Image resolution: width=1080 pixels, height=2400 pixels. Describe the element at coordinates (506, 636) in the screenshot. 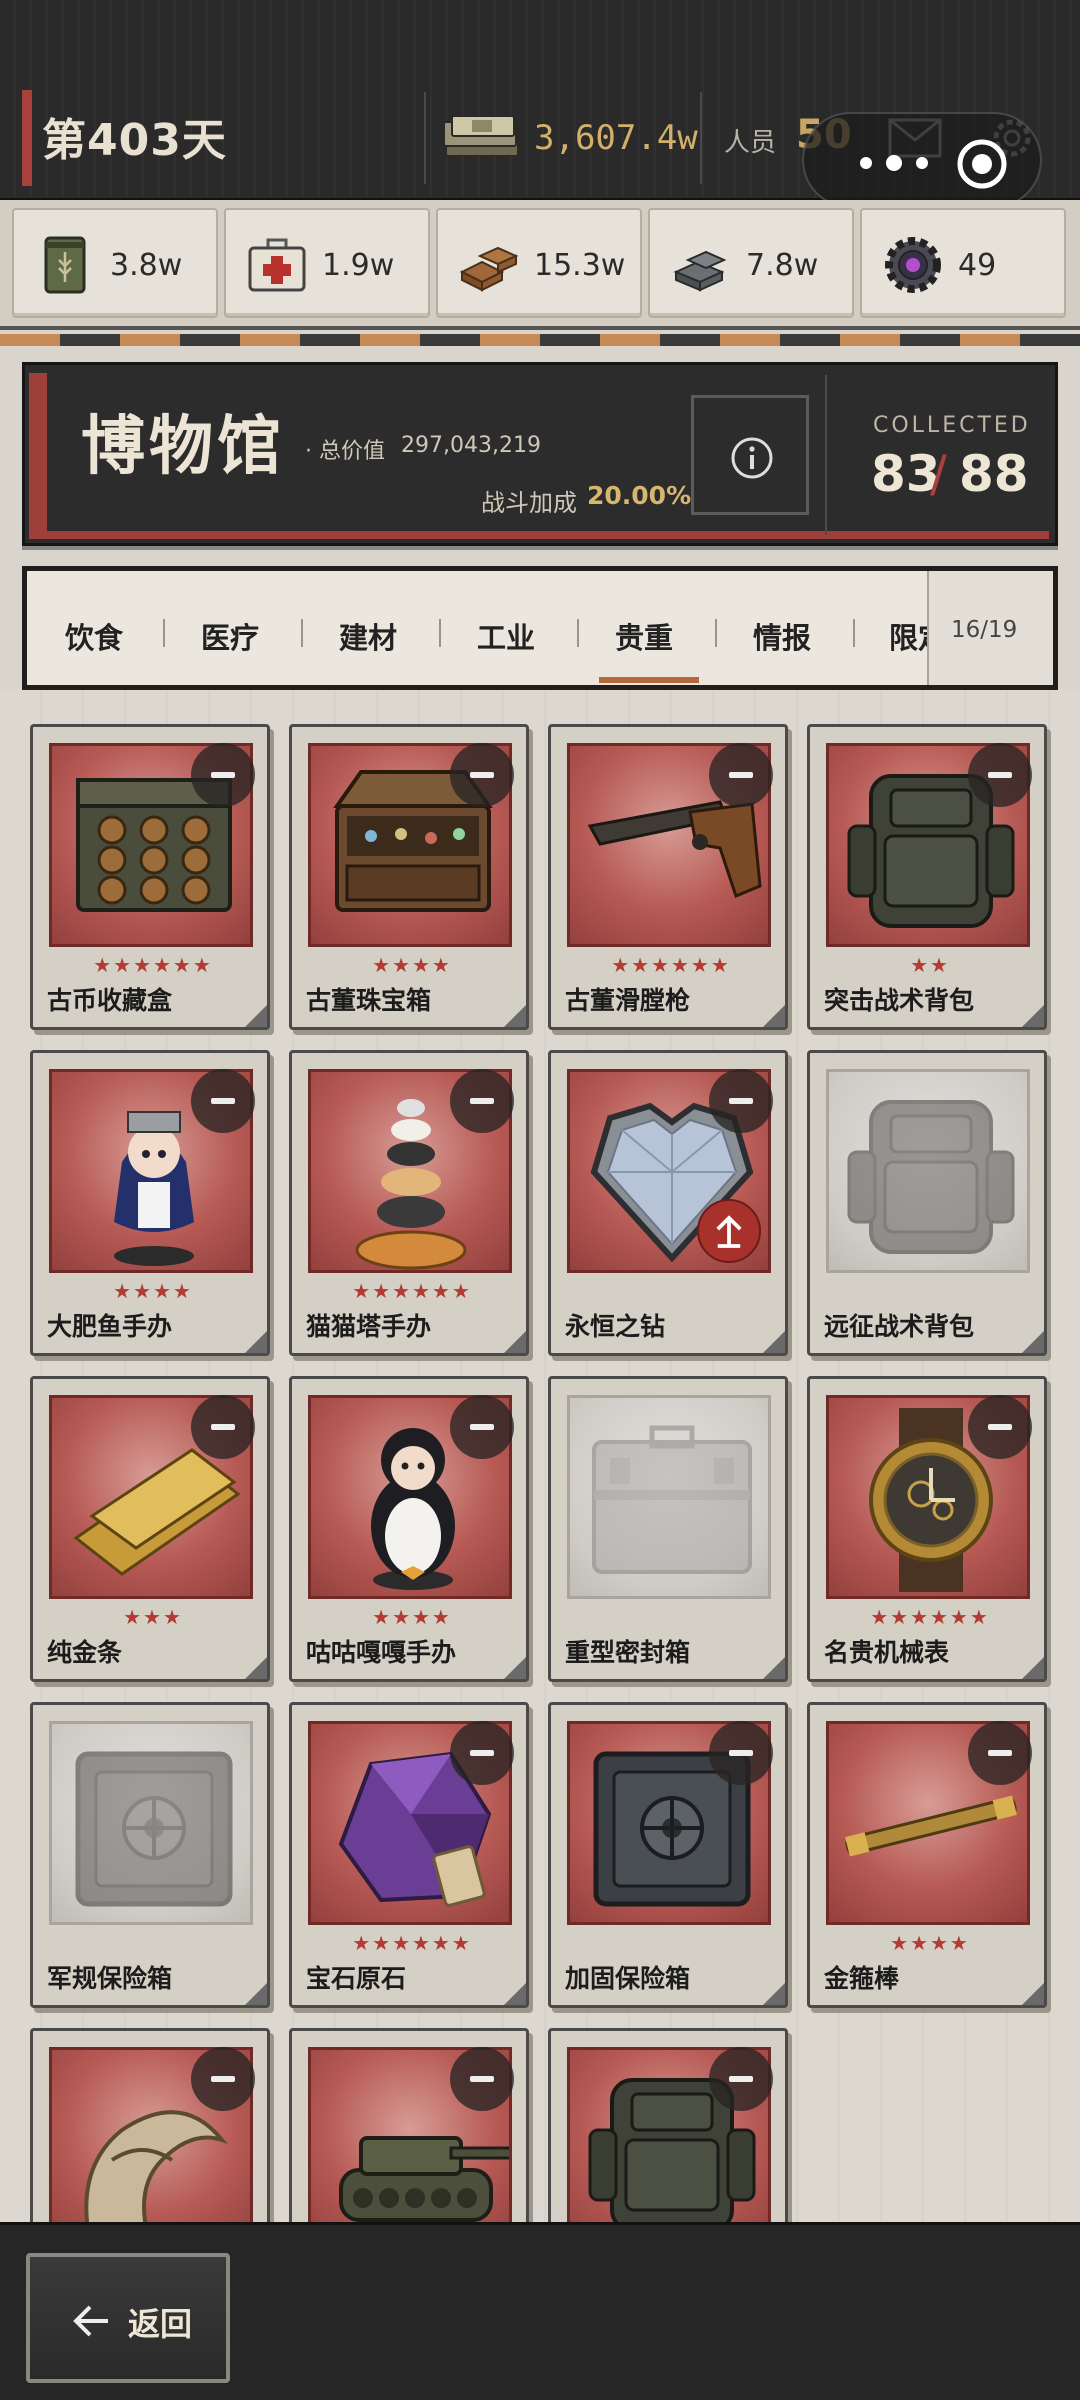

I see `tab-industry: 工业` at that location.